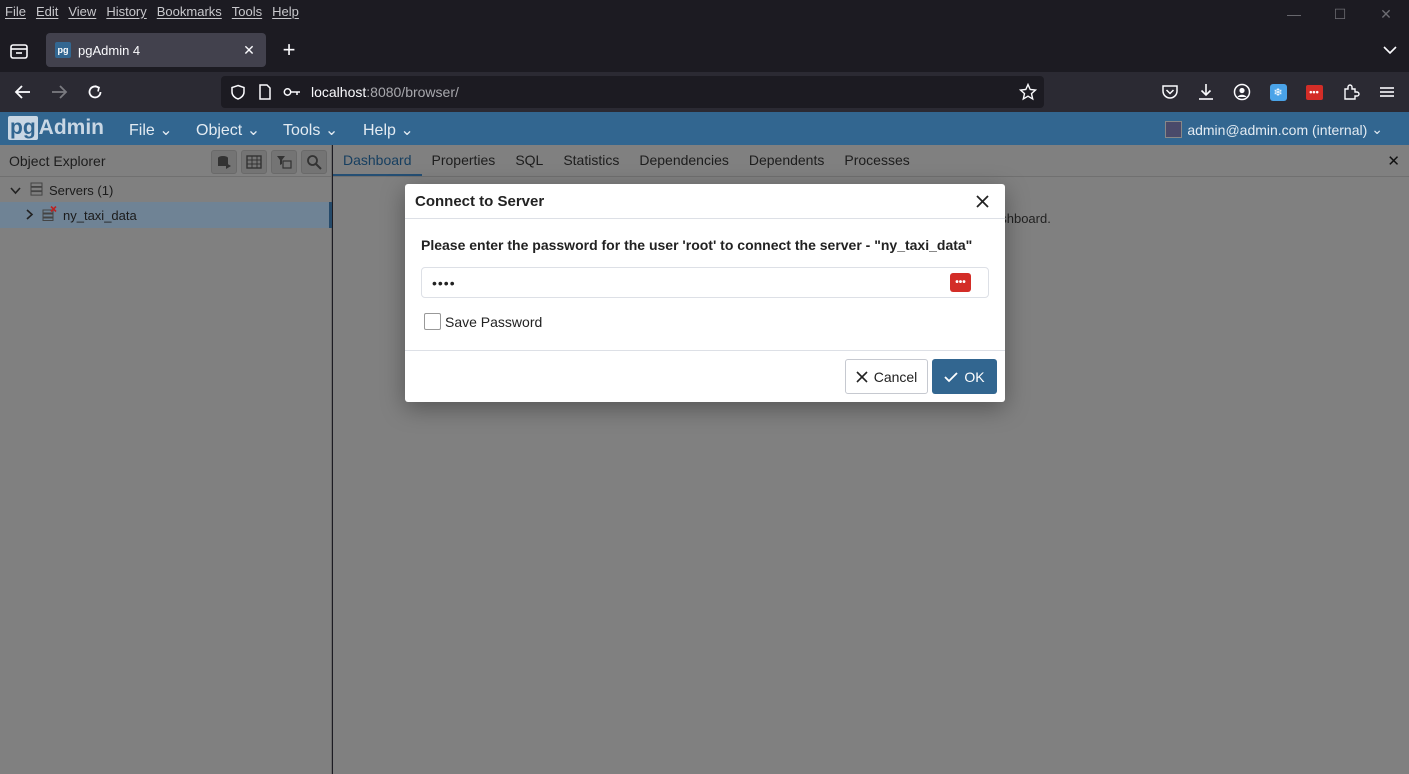  I want to click on avatar, so click(1174, 129).